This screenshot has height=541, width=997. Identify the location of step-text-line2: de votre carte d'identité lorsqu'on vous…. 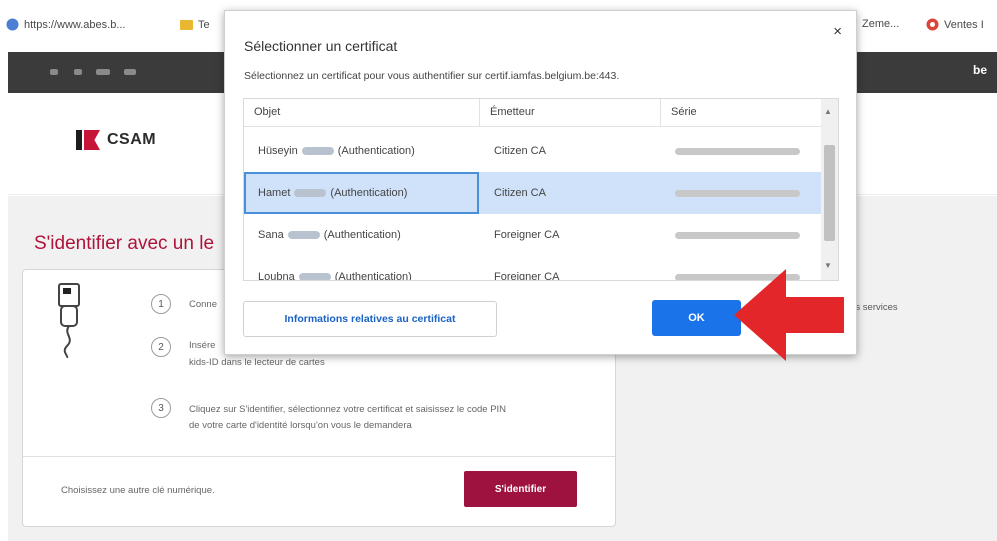
(300, 425).